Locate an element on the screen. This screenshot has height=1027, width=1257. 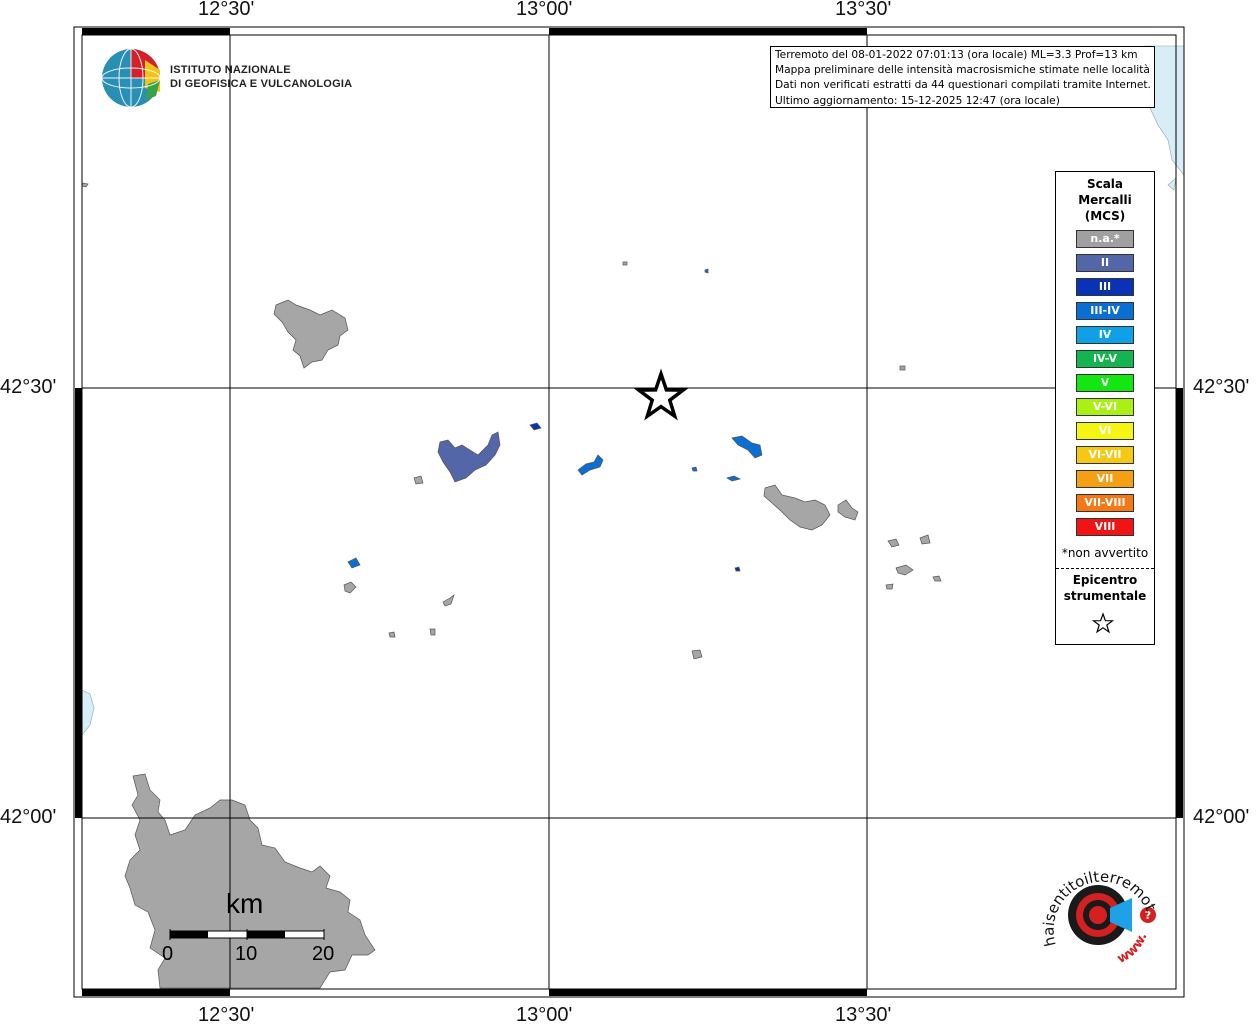
scale-label: 10 is located at coordinates (246, 954).